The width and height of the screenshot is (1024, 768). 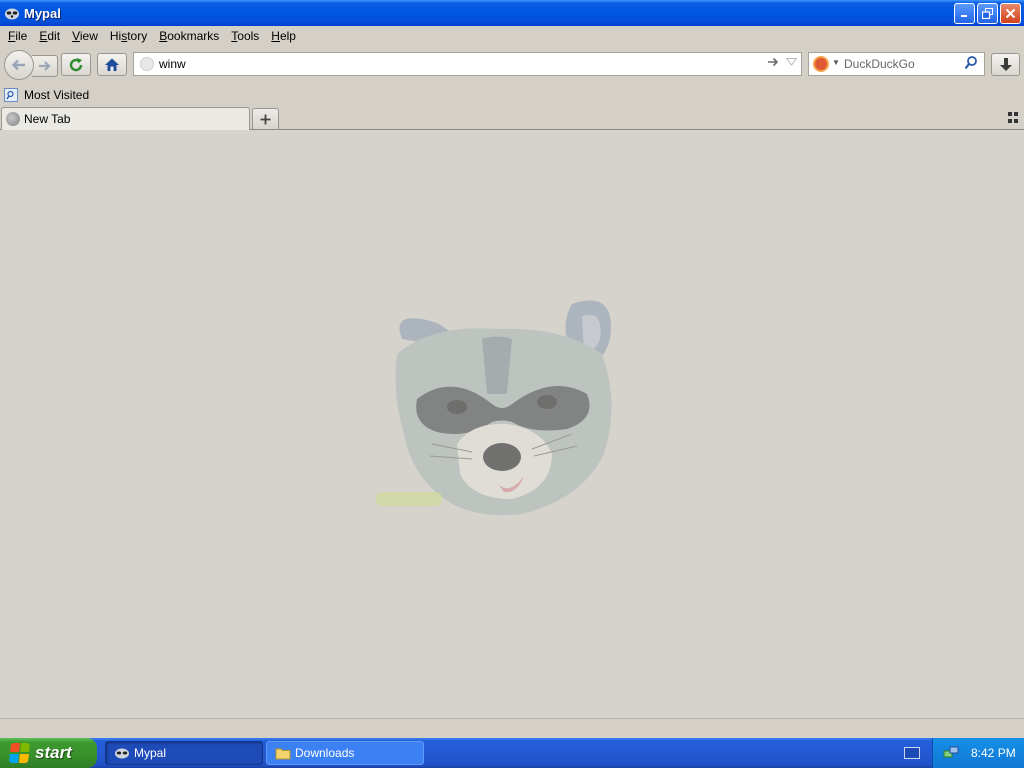 I want to click on menu-label-part: elp, so click(x=287, y=36).